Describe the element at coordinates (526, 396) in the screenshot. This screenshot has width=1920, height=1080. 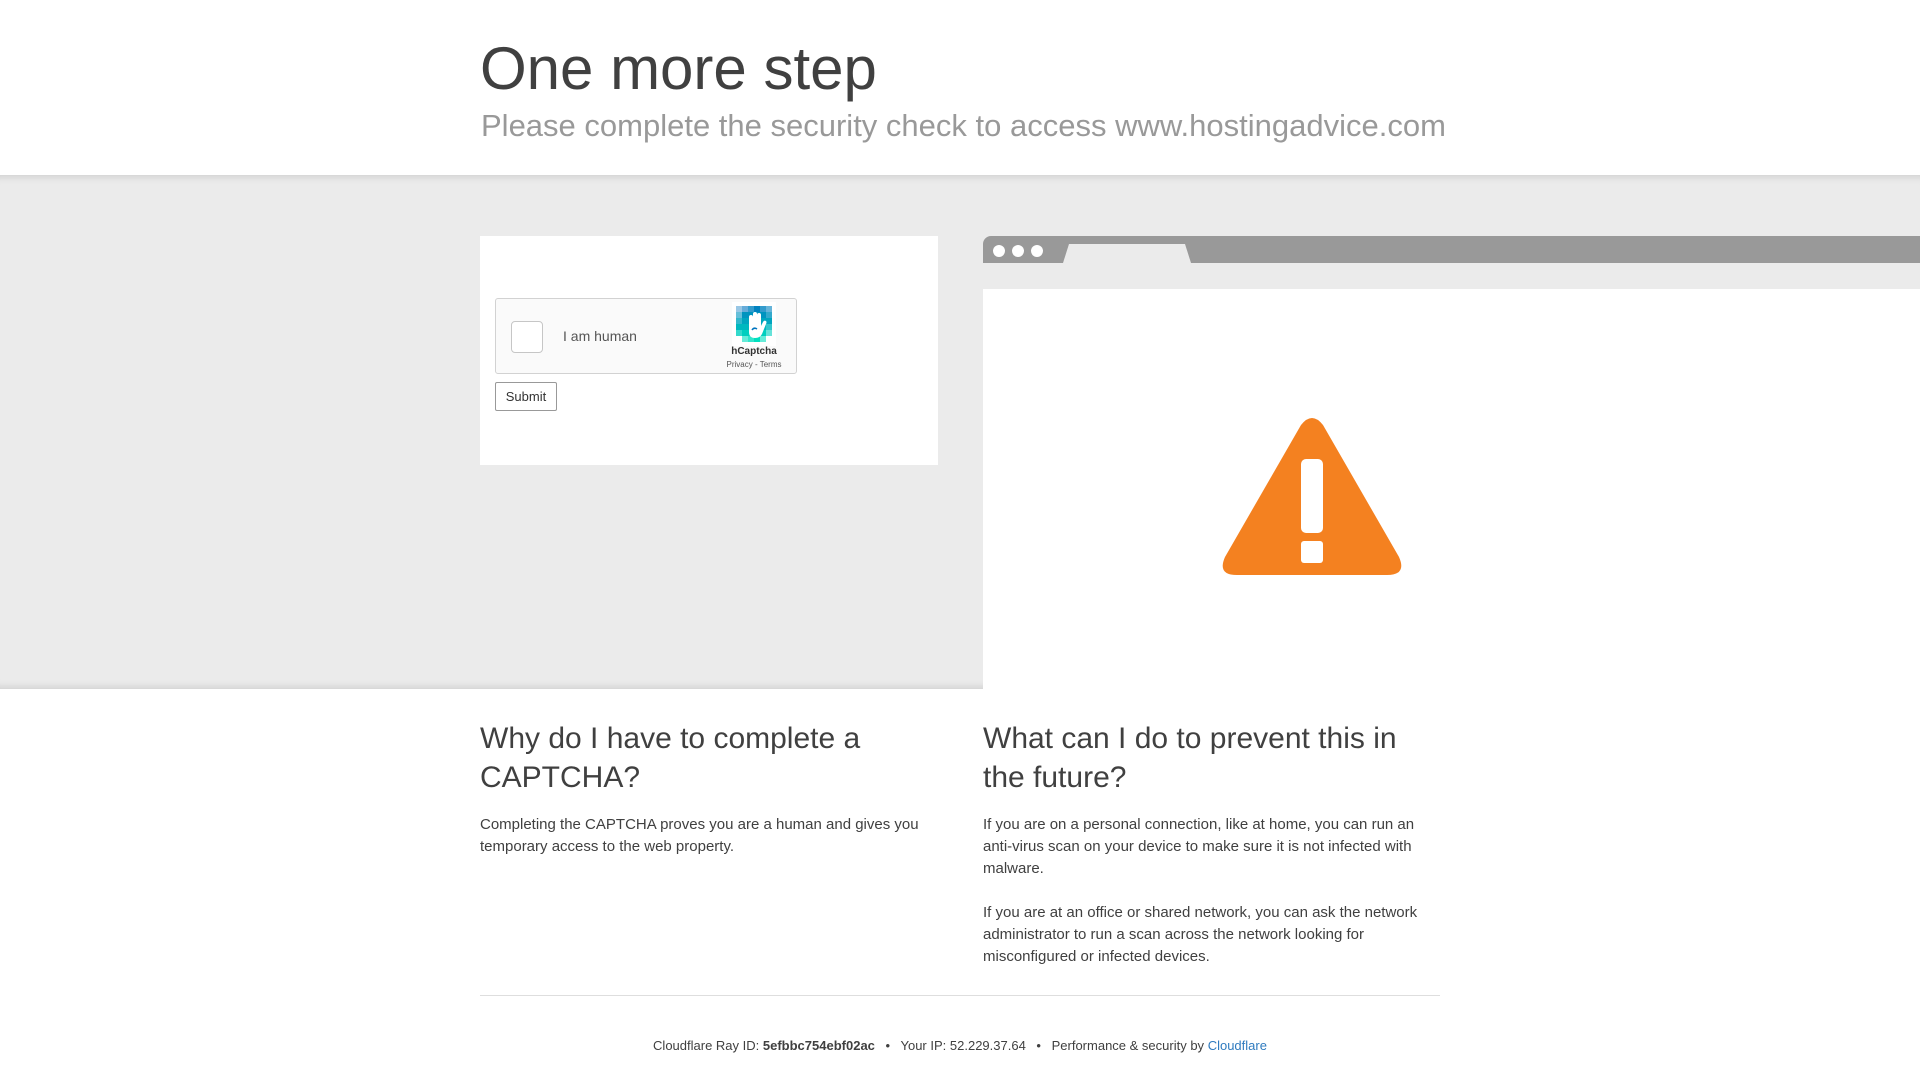
I see `submit-button: Submit` at that location.